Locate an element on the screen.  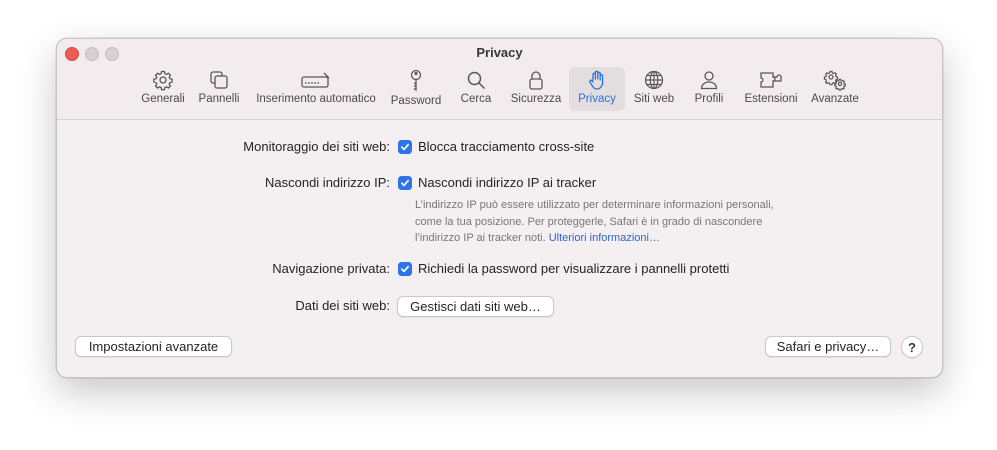
tab-label: Generali is located at coordinates (163, 99).